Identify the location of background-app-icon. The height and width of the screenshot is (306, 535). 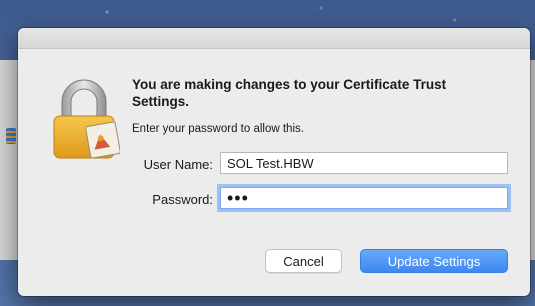
(11, 136).